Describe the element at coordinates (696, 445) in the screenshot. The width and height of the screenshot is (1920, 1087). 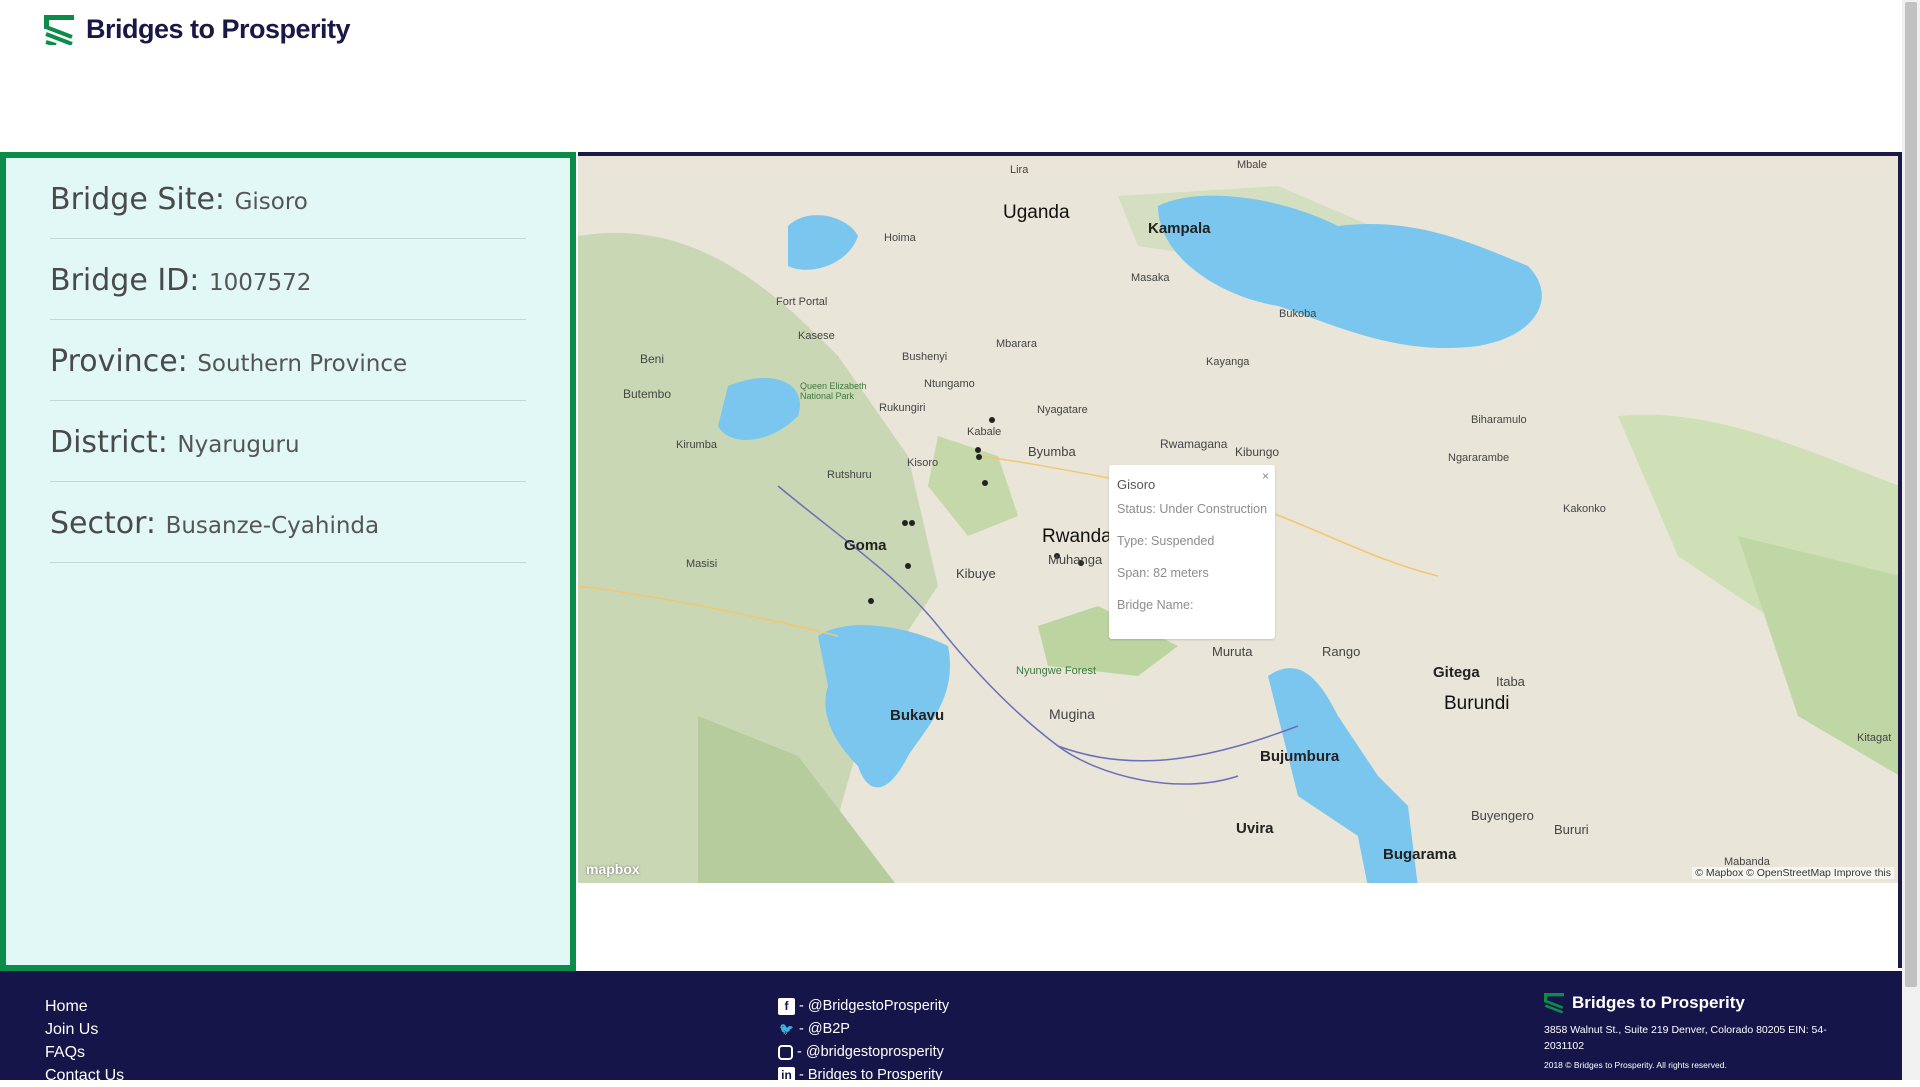
I see `map-label-kirumba: Kirumba` at that location.